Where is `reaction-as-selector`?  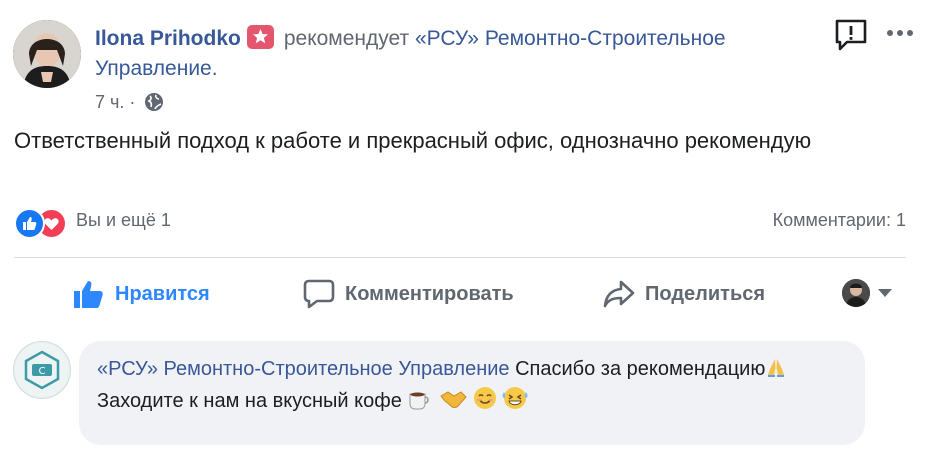
reaction-as-selector is located at coordinates (867, 293).